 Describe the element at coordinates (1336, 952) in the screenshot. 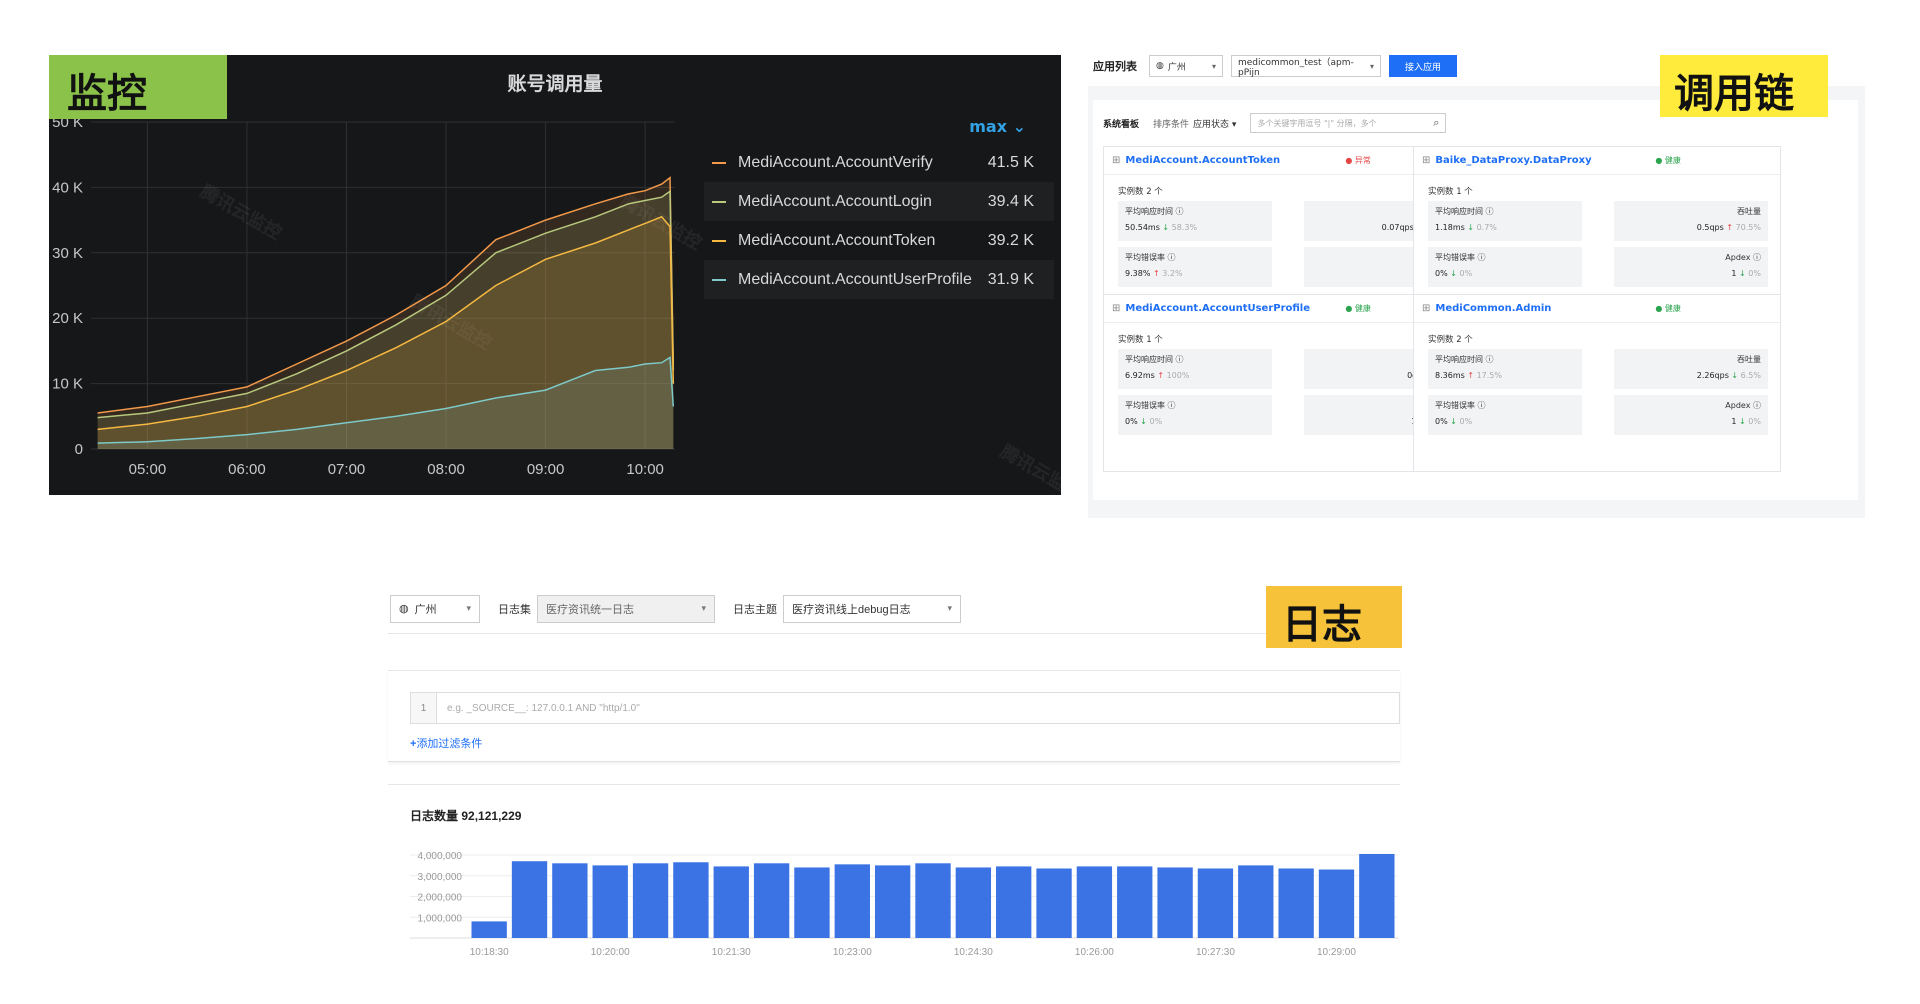

I see `x-tick-label: 10:29:00` at that location.